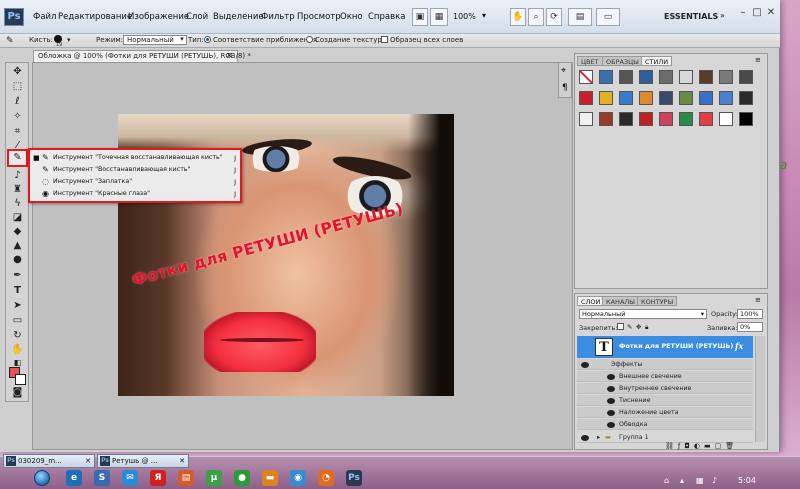 The image size is (800, 489). What do you see at coordinates (354, 478) in the screenshot?
I see `photoshop-taskbar-icon: Ps` at bounding box center [354, 478].